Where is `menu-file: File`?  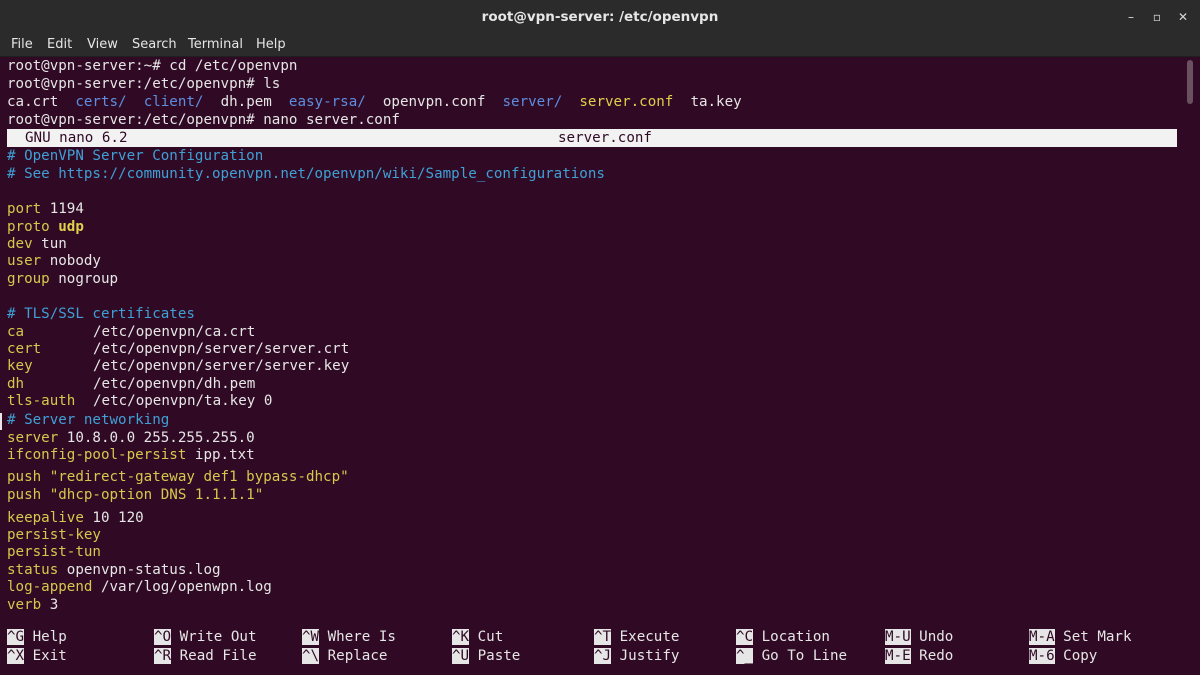
menu-file: File is located at coordinates (22, 45).